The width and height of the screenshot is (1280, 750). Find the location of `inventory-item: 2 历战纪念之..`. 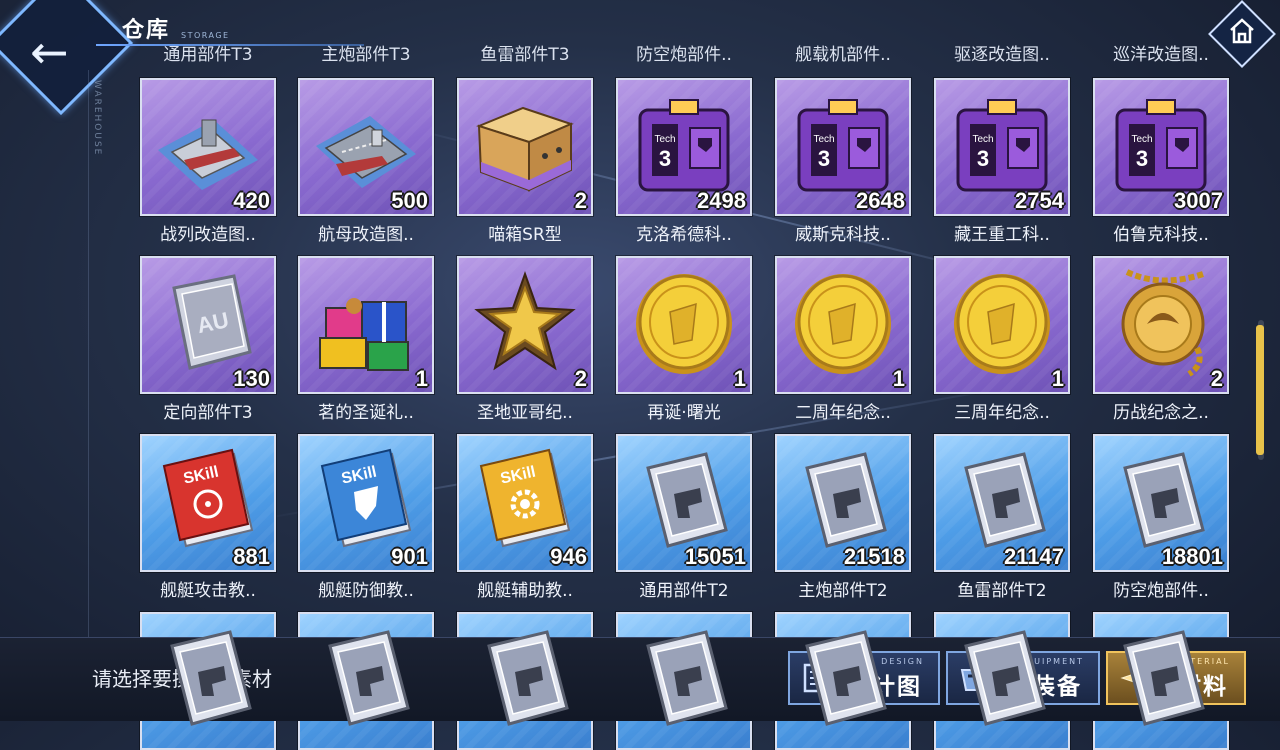

inventory-item: 2 历战纪念之.. is located at coordinates (1161, 339).